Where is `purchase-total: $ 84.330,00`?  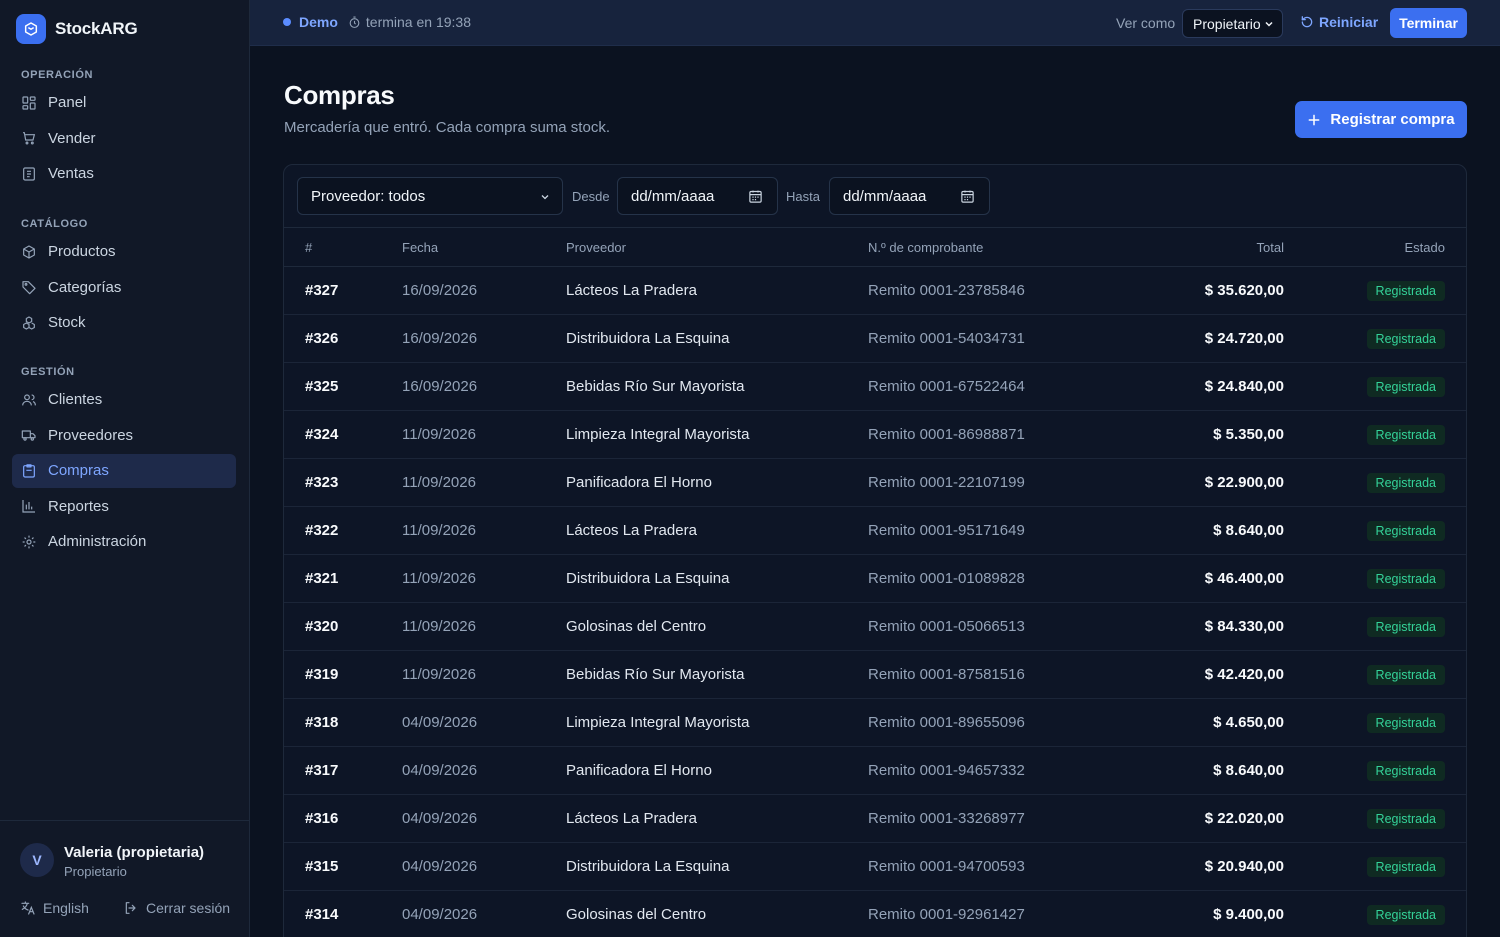
purchase-total: $ 84.330,00 is located at coordinates (1244, 626).